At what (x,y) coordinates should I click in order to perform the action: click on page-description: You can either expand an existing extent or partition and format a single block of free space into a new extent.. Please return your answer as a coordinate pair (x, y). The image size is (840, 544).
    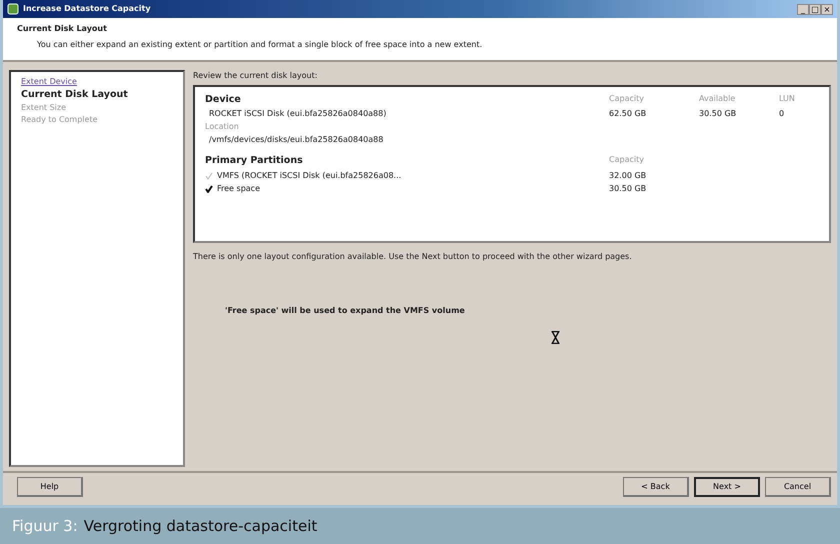
    Looking at the image, I should click on (260, 45).